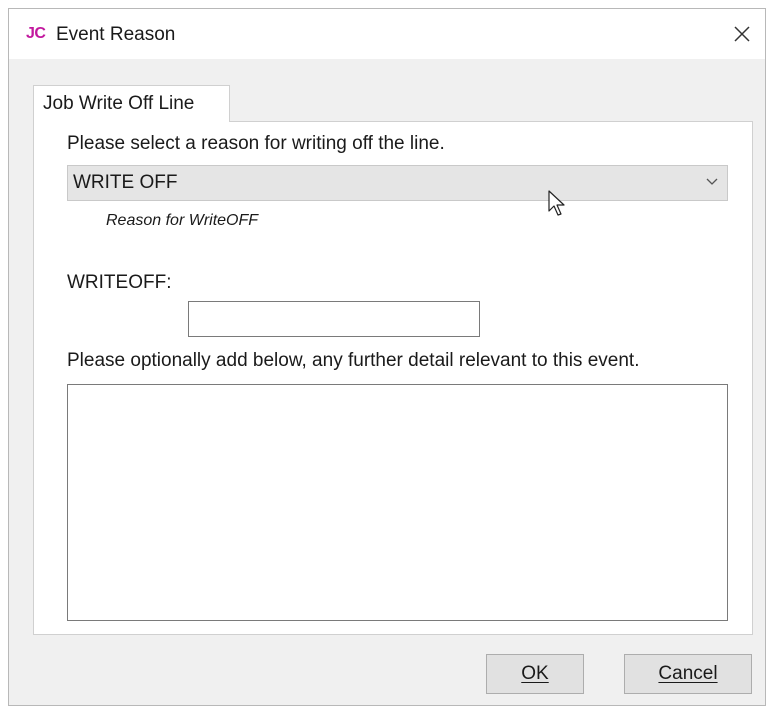 This screenshot has height=706, width=768. I want to click on reason-hint: Reason for WriteOFF, so click(182, 220).